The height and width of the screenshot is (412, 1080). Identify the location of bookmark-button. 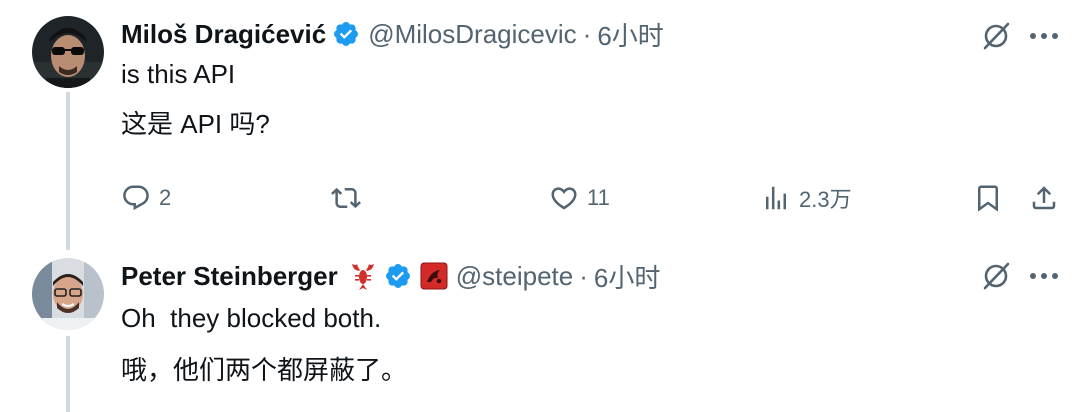
(988, 198).